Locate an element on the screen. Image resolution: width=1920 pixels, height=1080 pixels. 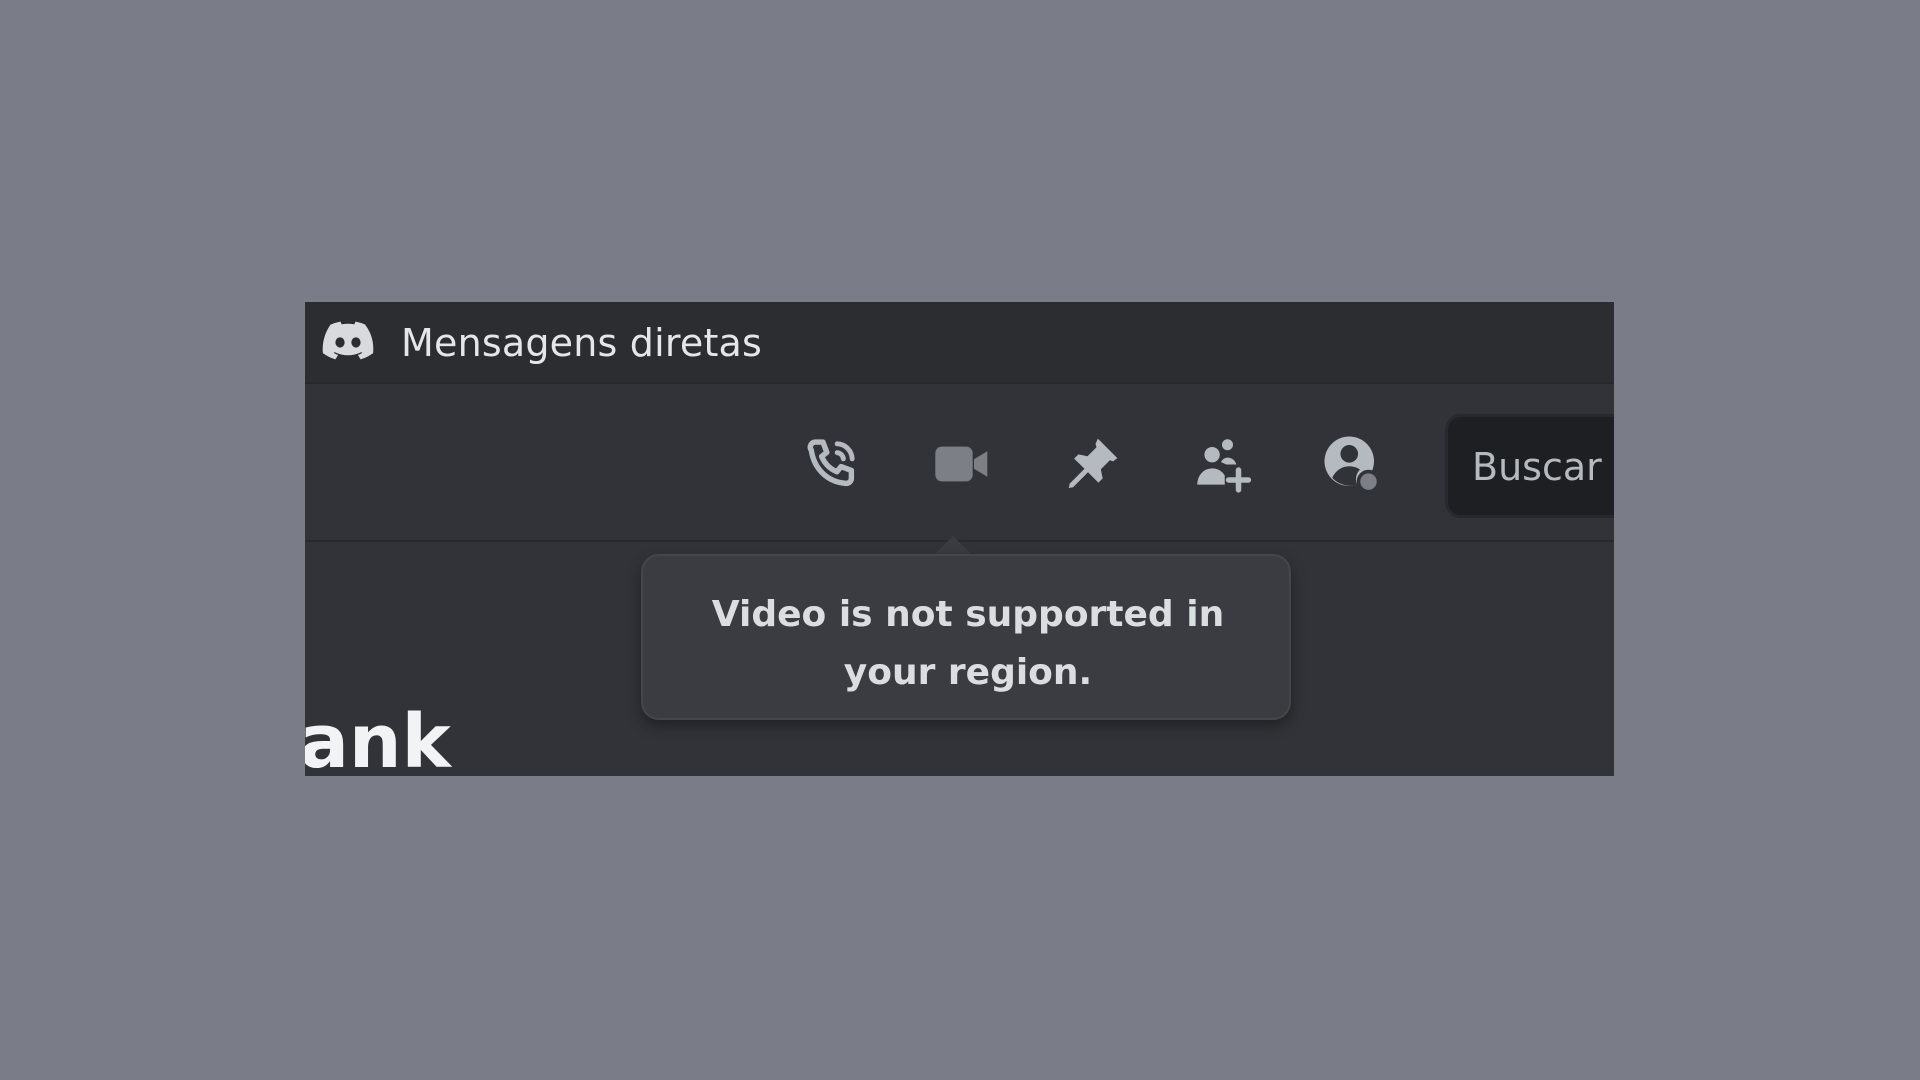
add-user-icon is located at coordinates (1224, 466).